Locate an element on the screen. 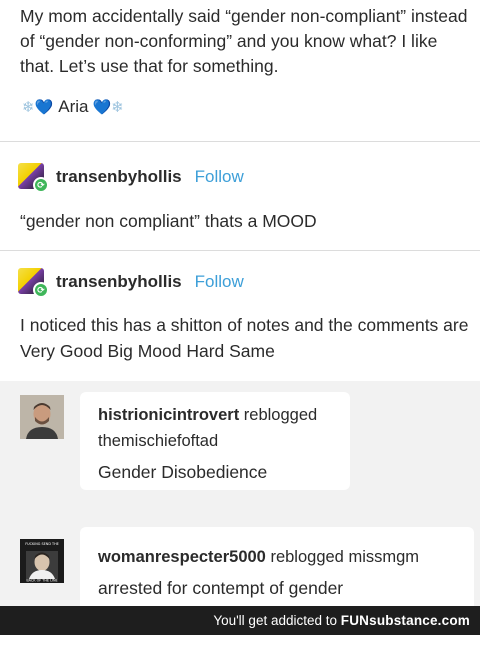 This screenshot has width=480, height=647. watermark-prefix: You'll get addicted to is located at coordinates (277, 620).